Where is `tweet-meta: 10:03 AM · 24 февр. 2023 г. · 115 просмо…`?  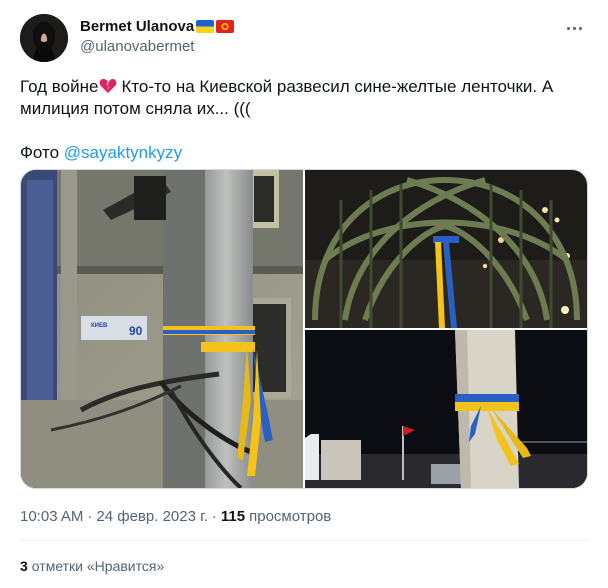 tweet-meta: 10:03 AM · 24 февр. 2023 г. · 115 просмо… is located at coordinates (175, 516).